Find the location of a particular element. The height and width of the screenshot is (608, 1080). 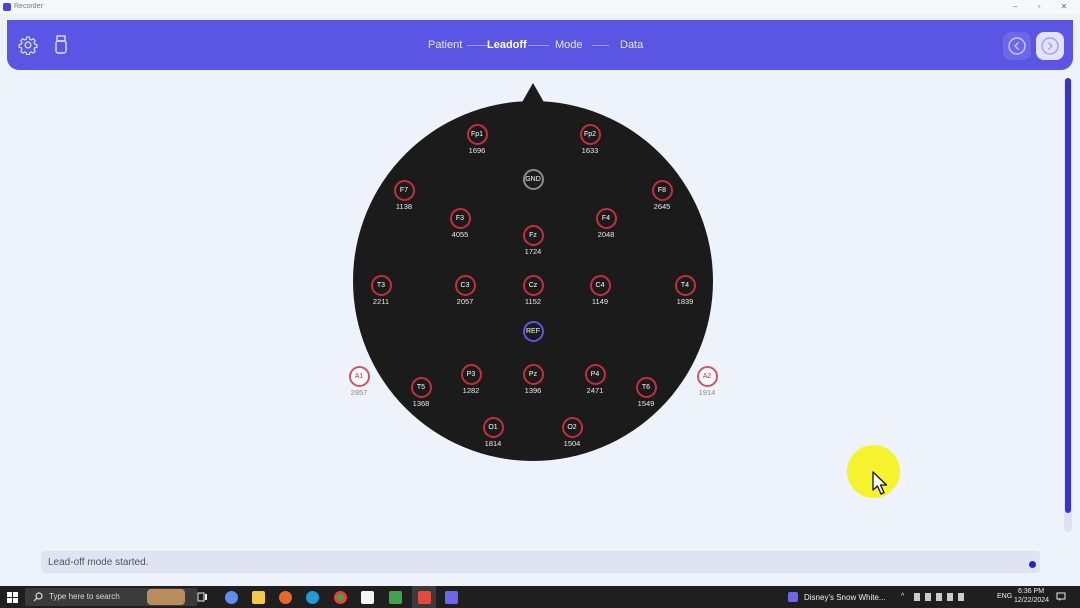

electrode-o2: O2 1504 is located at coordinates (572, 432).